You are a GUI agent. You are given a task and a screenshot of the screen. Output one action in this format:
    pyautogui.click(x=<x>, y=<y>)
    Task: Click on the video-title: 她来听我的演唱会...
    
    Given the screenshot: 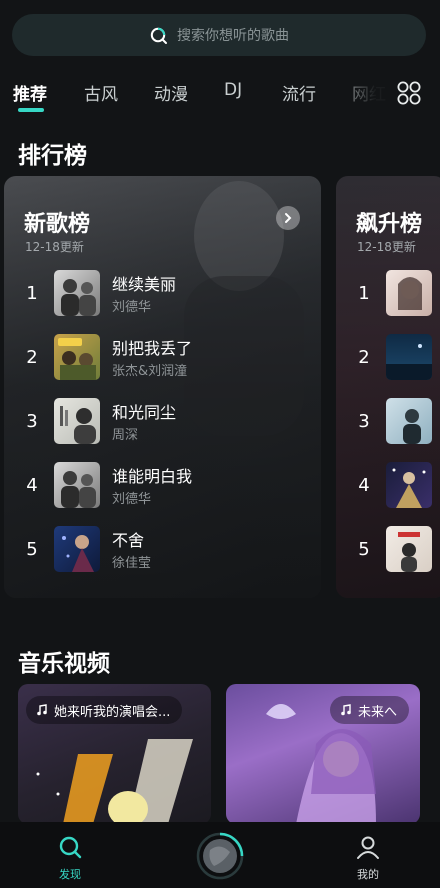 What is the action you would take?
    pyautogui.click(x=112, y=712)
    